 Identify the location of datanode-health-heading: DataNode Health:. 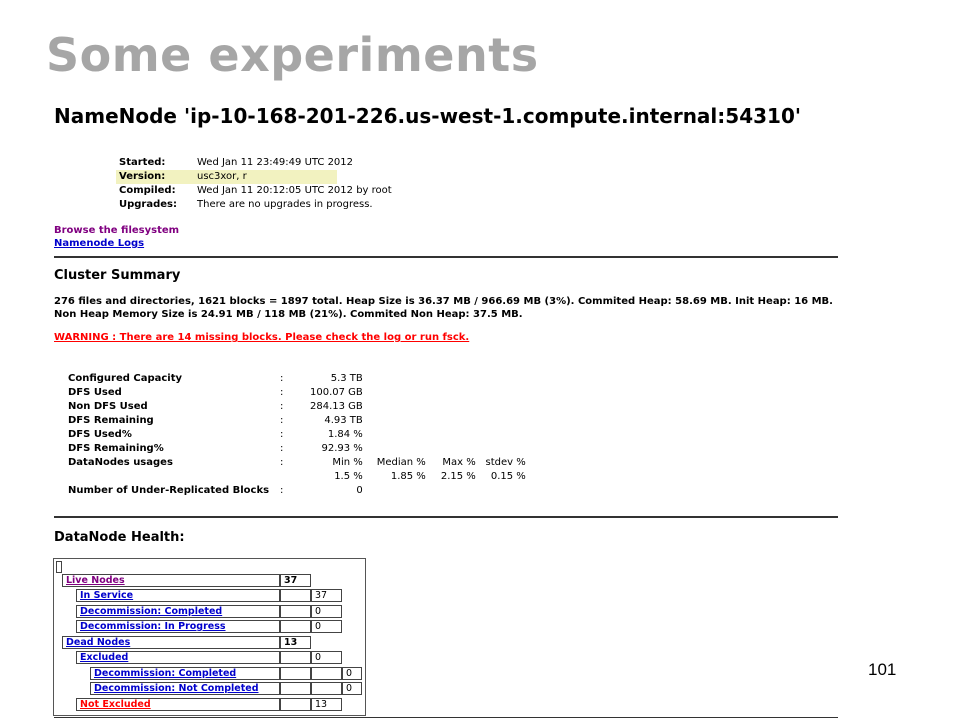
(119, 537).